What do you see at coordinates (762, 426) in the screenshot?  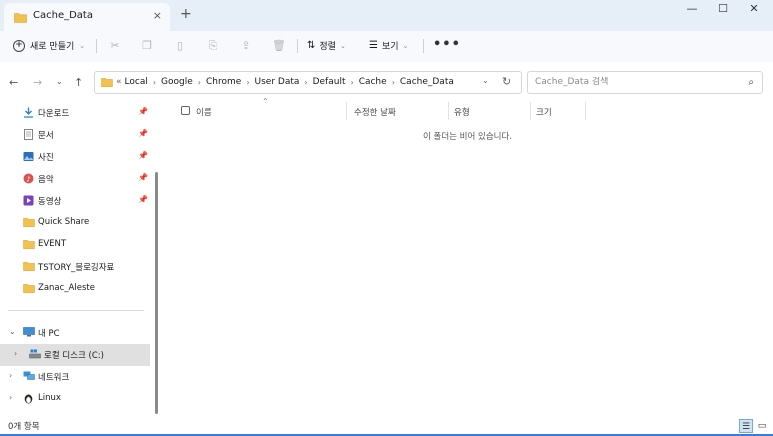 I see `large-icons-view-icon: ▭` at bounding box center [762, 426].